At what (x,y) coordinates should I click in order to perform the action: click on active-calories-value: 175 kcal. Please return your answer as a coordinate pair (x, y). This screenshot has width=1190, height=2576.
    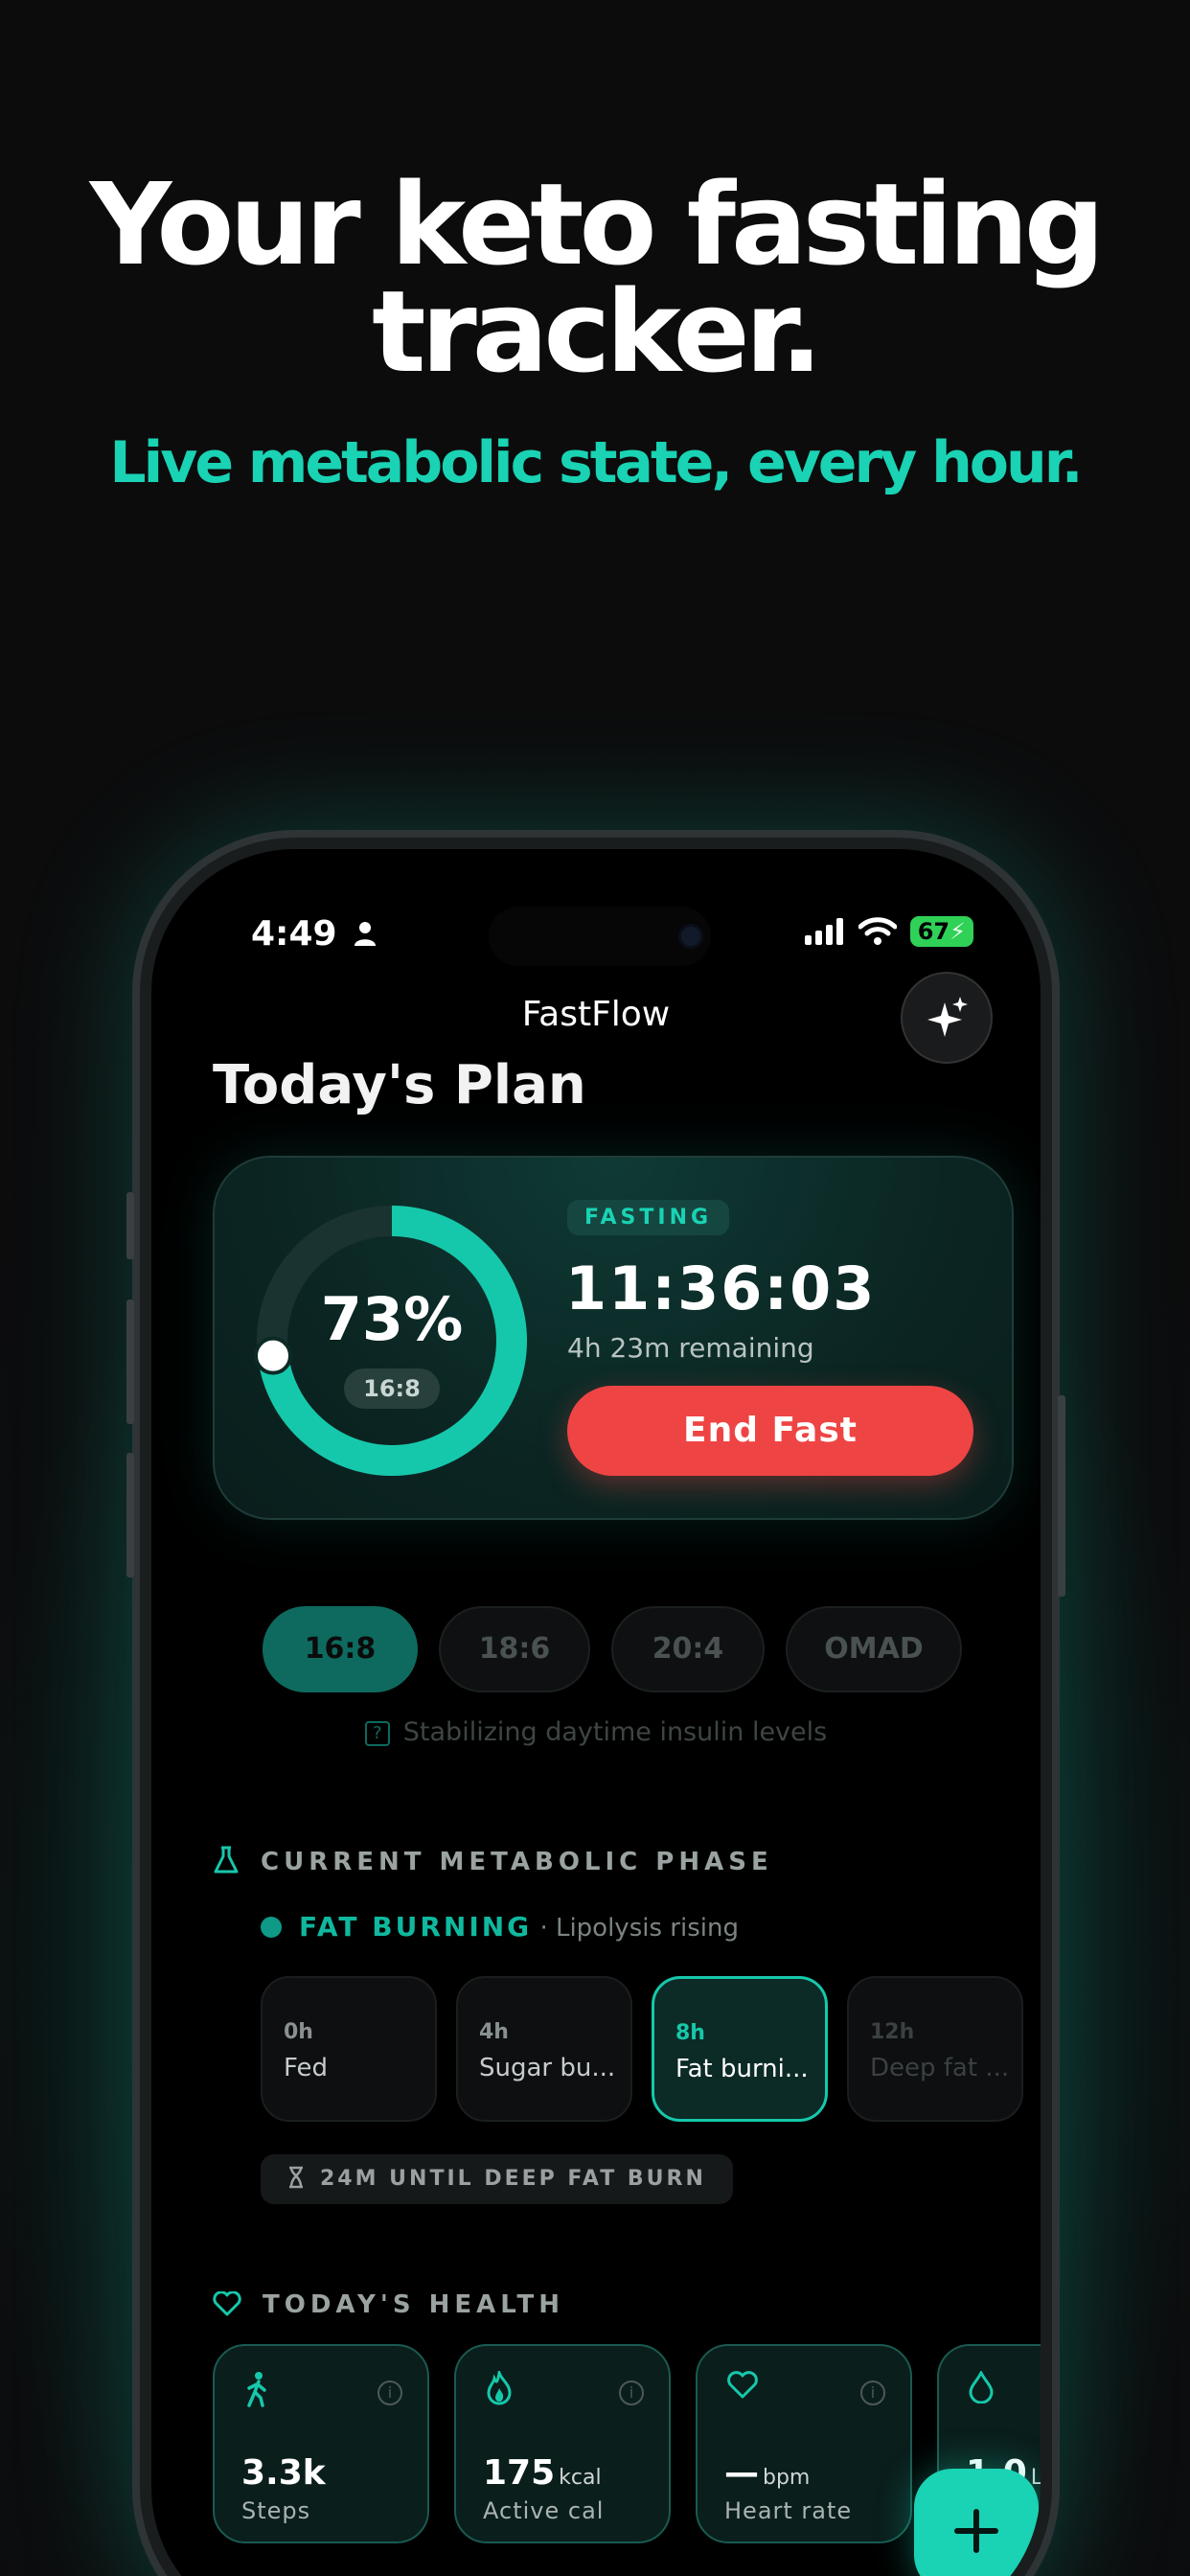
    Looking at the image, I should click on (543, 2473).